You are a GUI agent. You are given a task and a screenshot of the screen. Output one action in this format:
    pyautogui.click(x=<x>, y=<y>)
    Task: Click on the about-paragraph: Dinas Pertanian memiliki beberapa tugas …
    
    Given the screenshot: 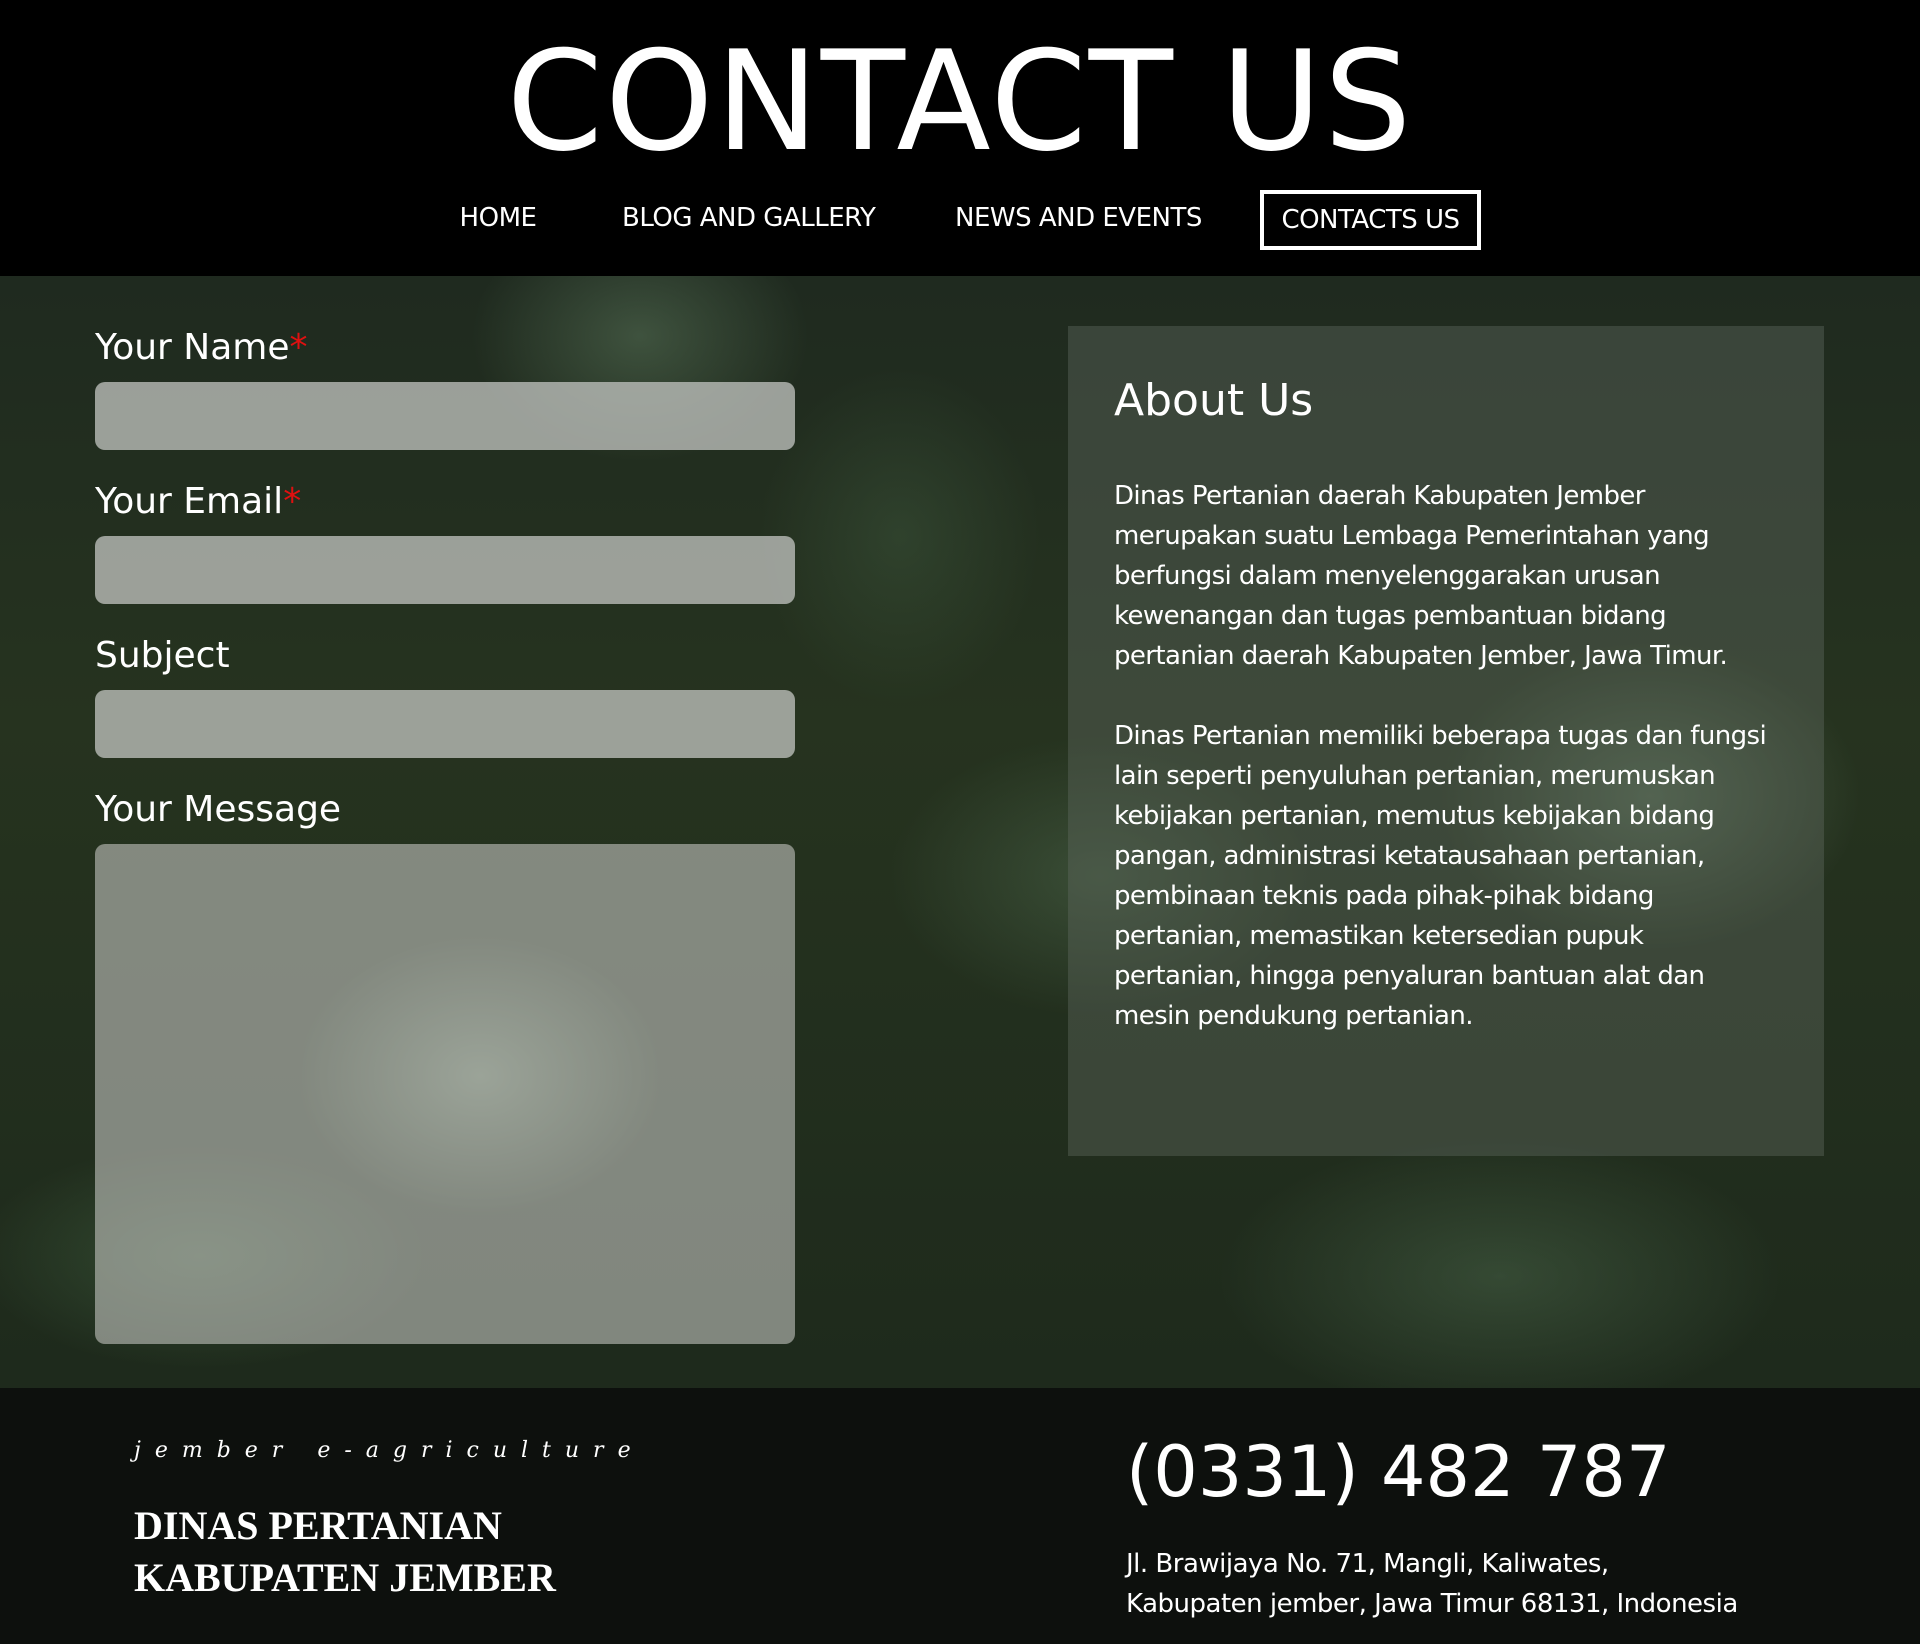 What is the action you would take?
    pyautogui.click(x=1440, y=876)
    